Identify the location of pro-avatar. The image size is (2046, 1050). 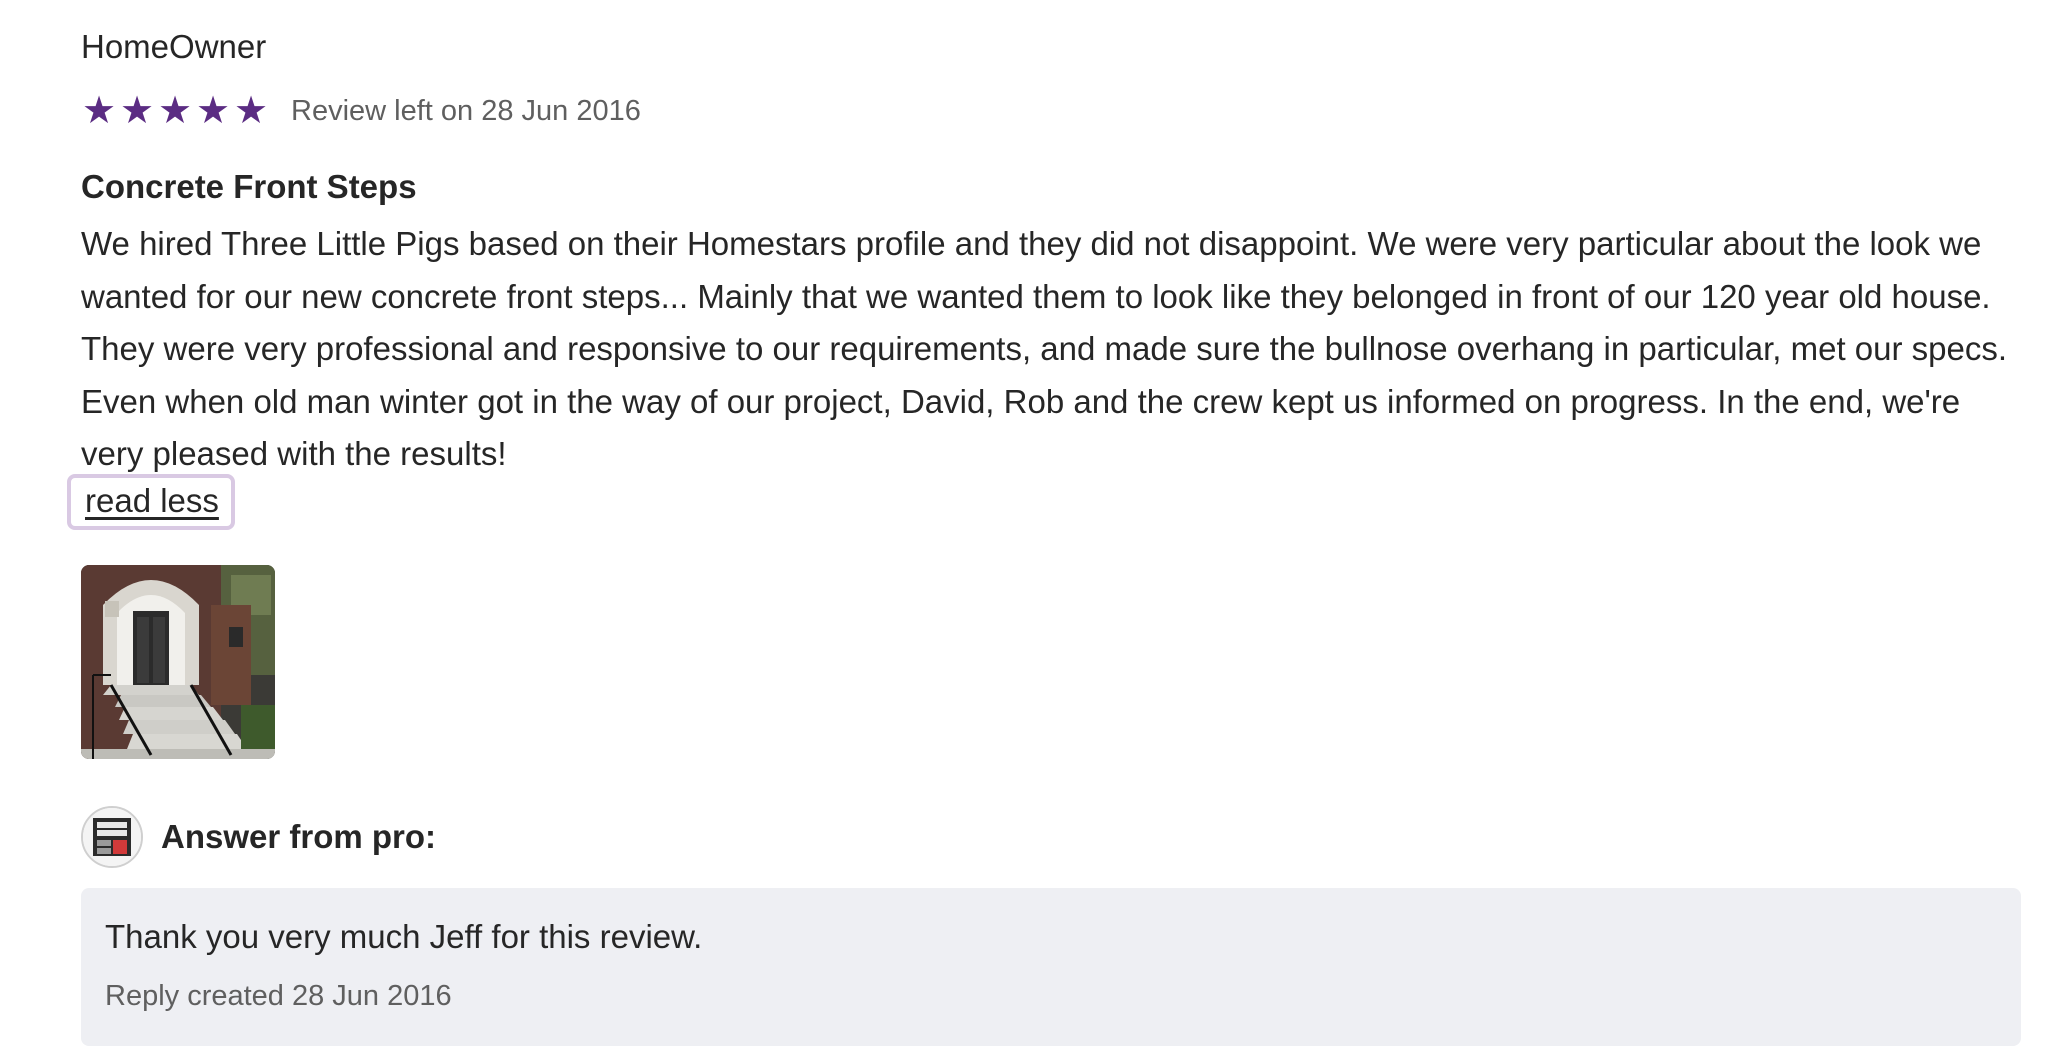
(112, 837).